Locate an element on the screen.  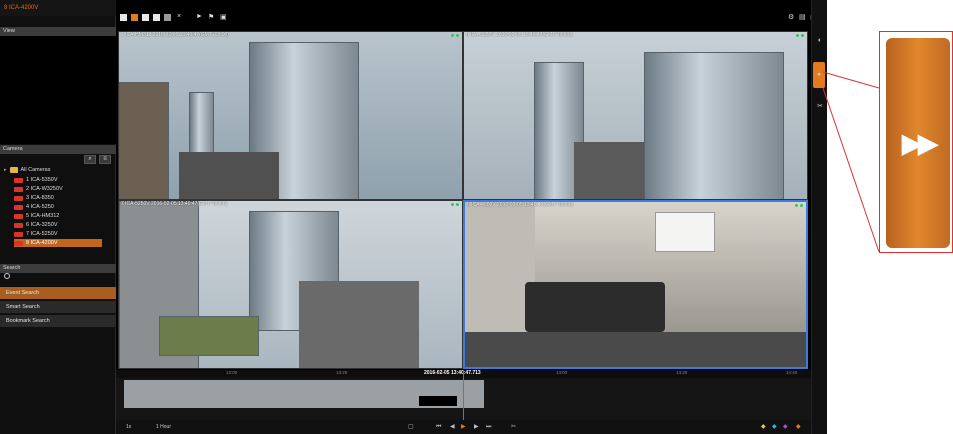
range-select: 1 Hour is located at coordinates (163, 427).